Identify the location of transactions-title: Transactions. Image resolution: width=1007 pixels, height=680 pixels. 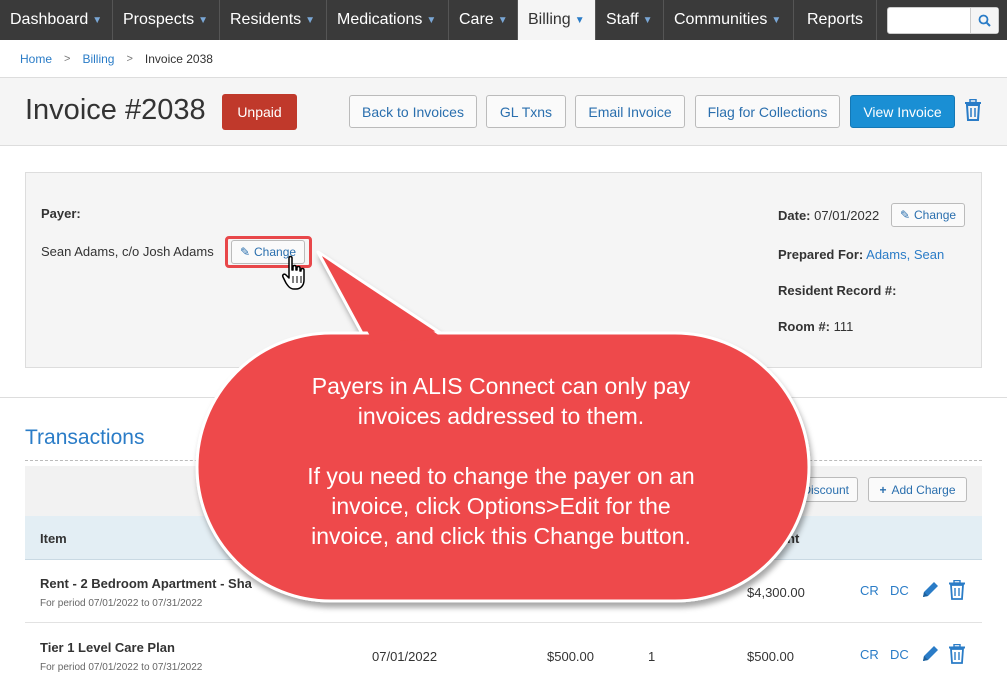
(85, 437).